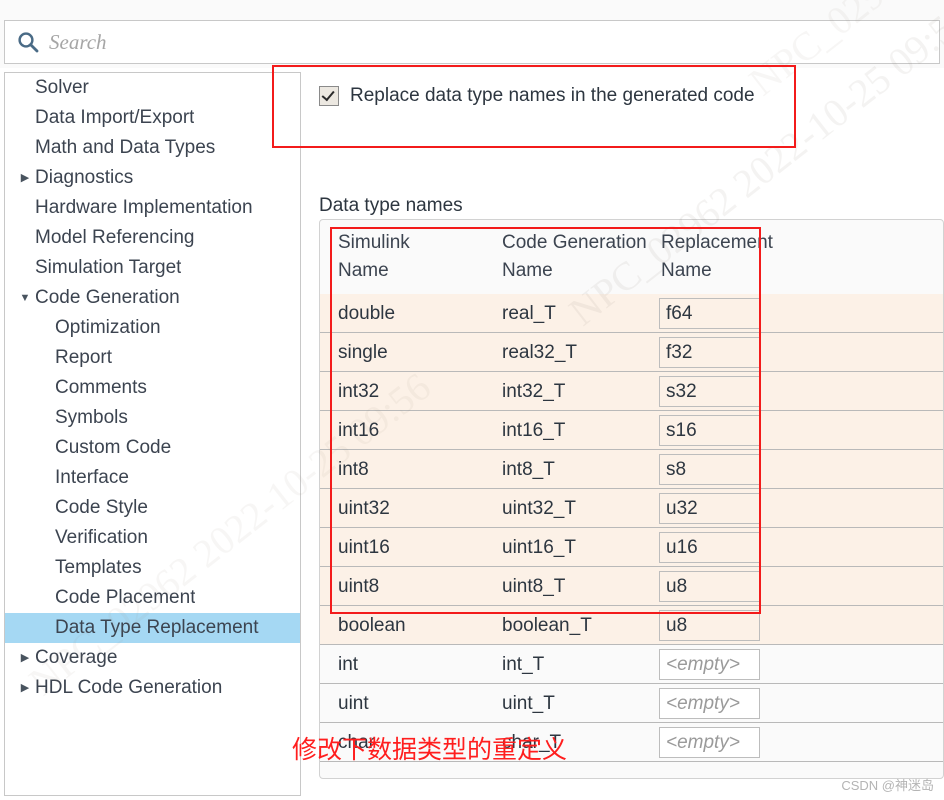  What do you see at coordinates (374, 257) in the screenshot?
I see `column-header-simulink-name: Simulink Name` at bounding box center [374, 257].